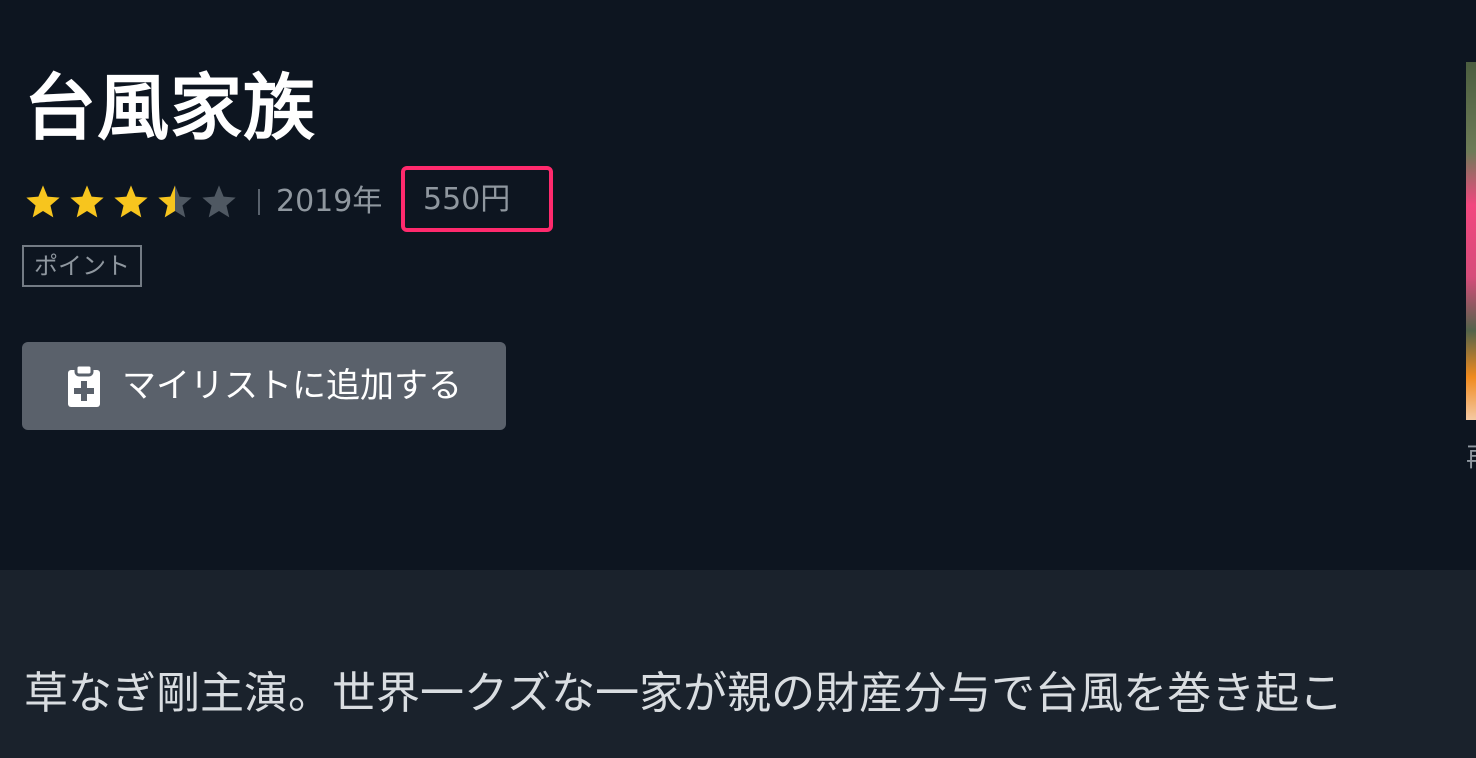  I want to click on add-to-mylist-button: マイリストに追加する, so click(264, 386).